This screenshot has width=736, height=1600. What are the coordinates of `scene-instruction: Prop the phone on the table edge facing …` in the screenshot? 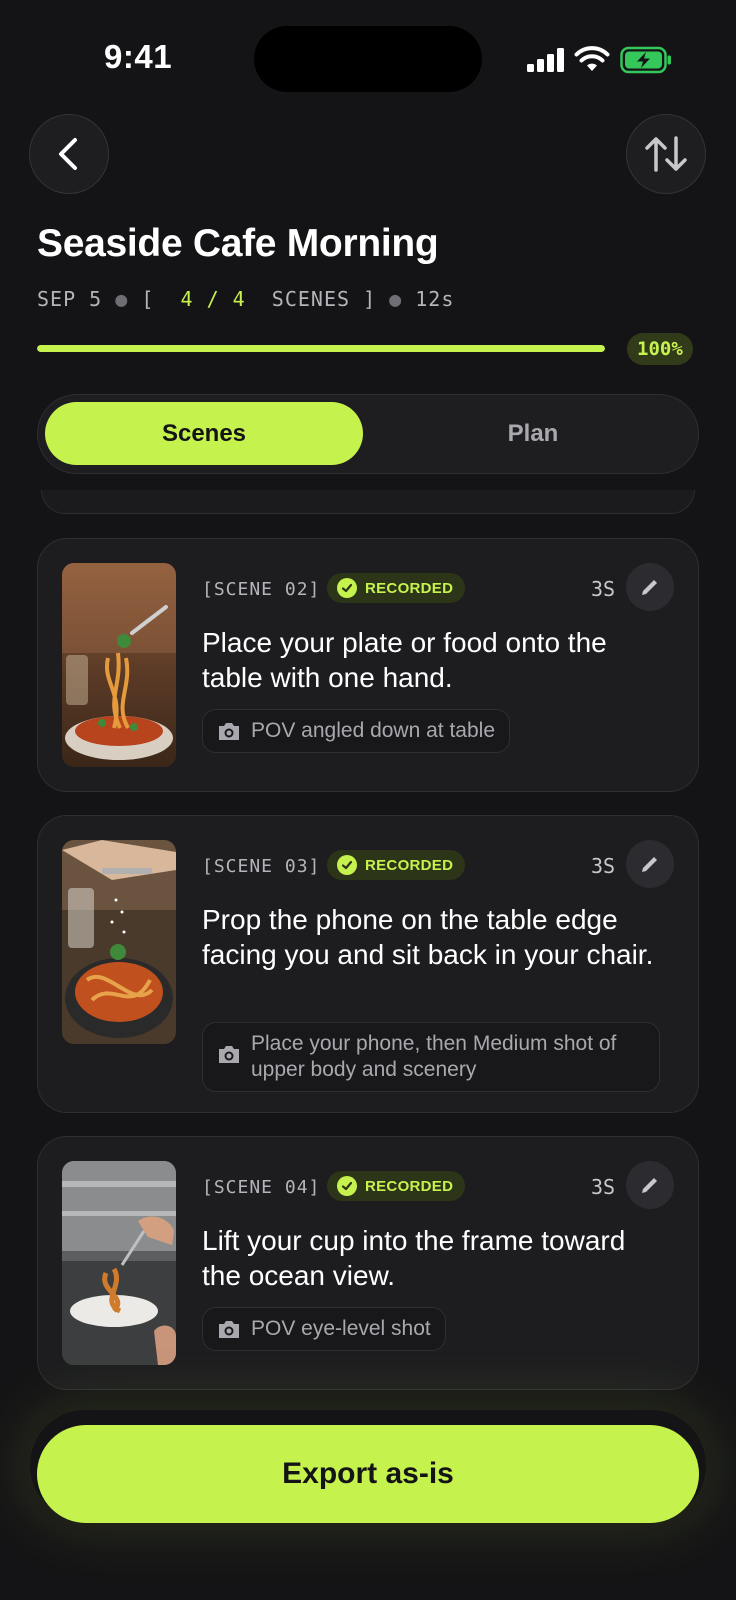 It's located at (428, 937).